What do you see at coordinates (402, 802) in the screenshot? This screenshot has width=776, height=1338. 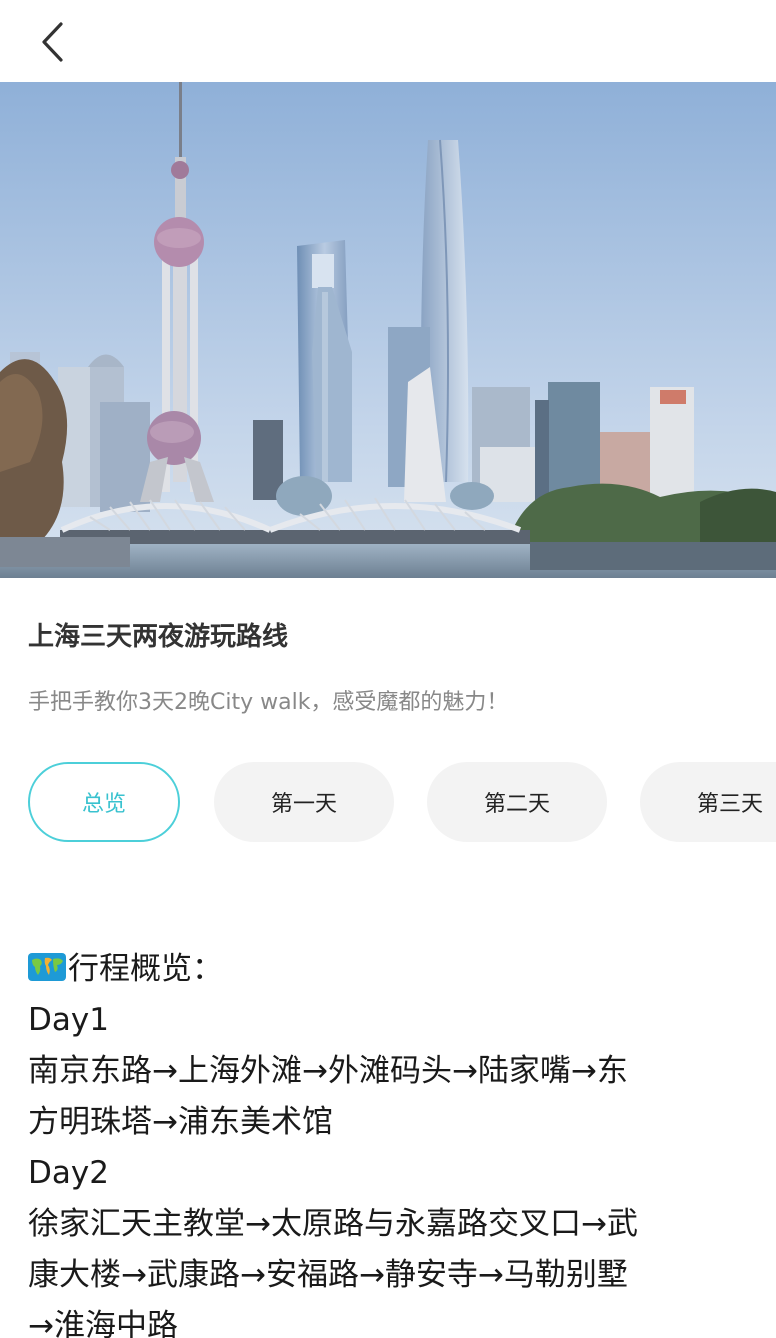 I see `day-tabs: 总览 第一天 第二天 第三天` at bounding box center [402, 802].